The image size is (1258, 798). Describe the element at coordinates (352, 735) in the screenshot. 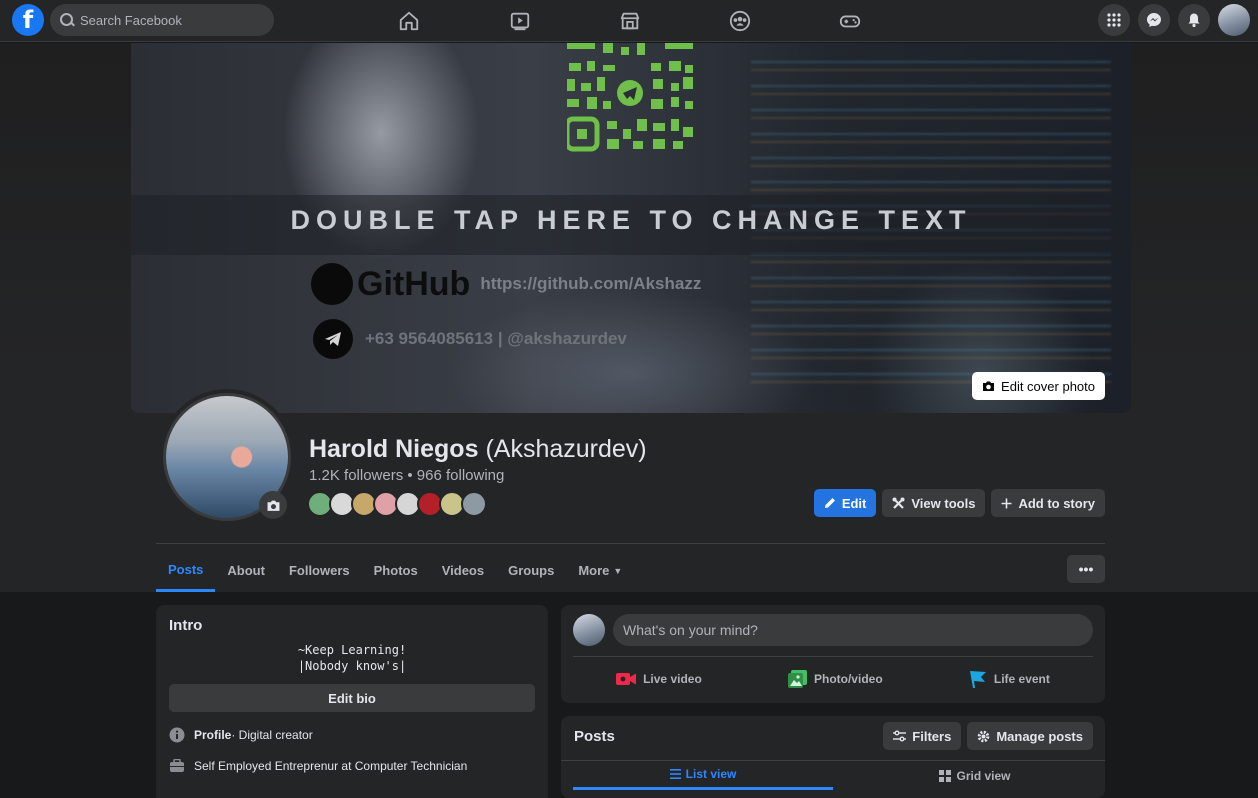

I see `profile-category-row: Profile · Digital creator` at that location.